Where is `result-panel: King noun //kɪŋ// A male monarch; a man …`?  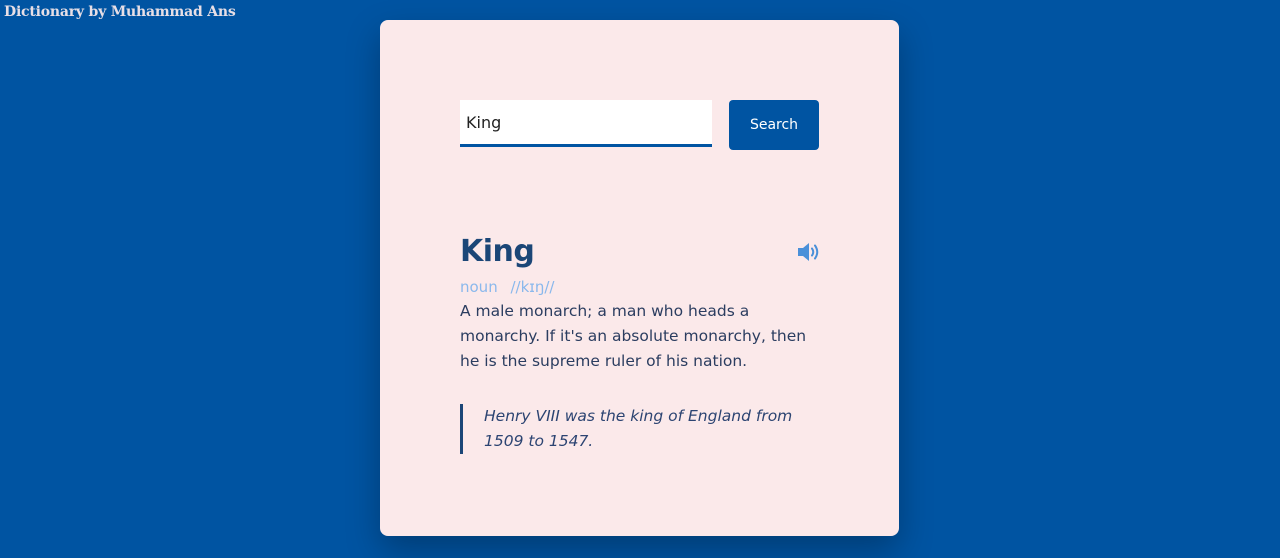
result-panel: King noun //kɪŋ// A male monarch; a man … is located at coordinates (641, 343).